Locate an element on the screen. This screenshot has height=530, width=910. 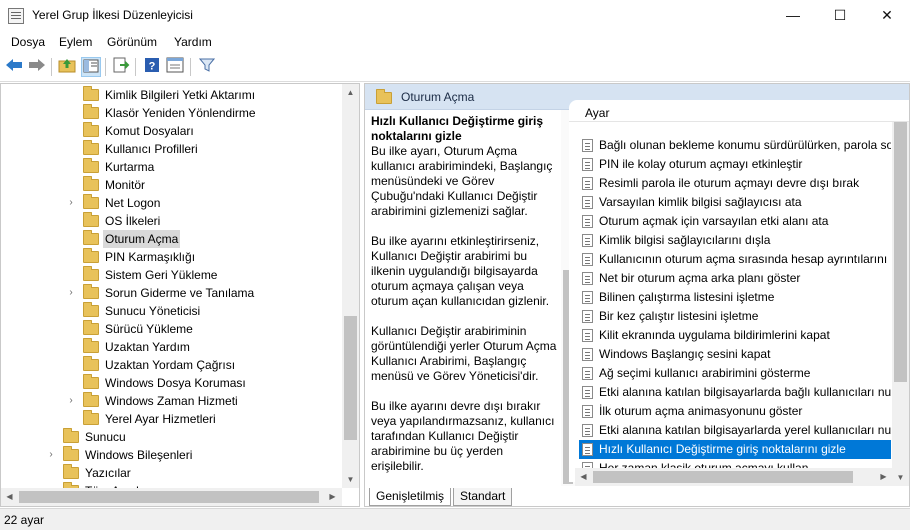
tab-standard: Standart is located at coordinates (483, 497).